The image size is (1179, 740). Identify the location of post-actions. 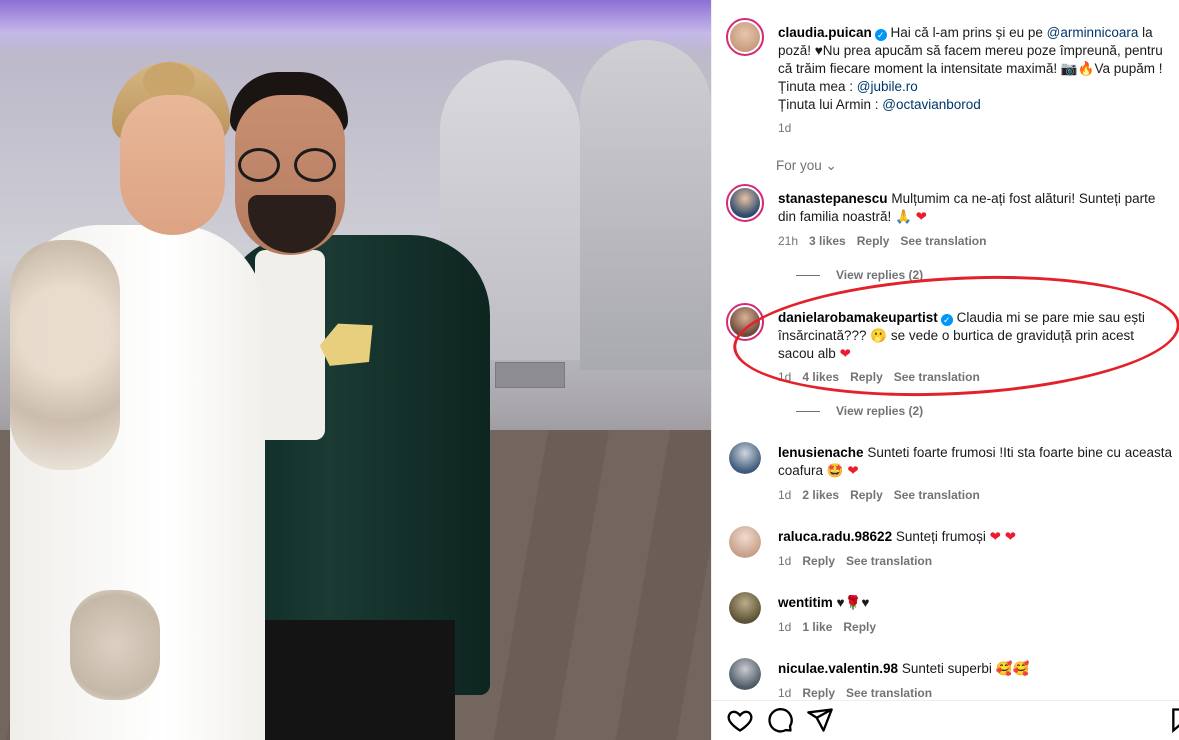
(952, 721).